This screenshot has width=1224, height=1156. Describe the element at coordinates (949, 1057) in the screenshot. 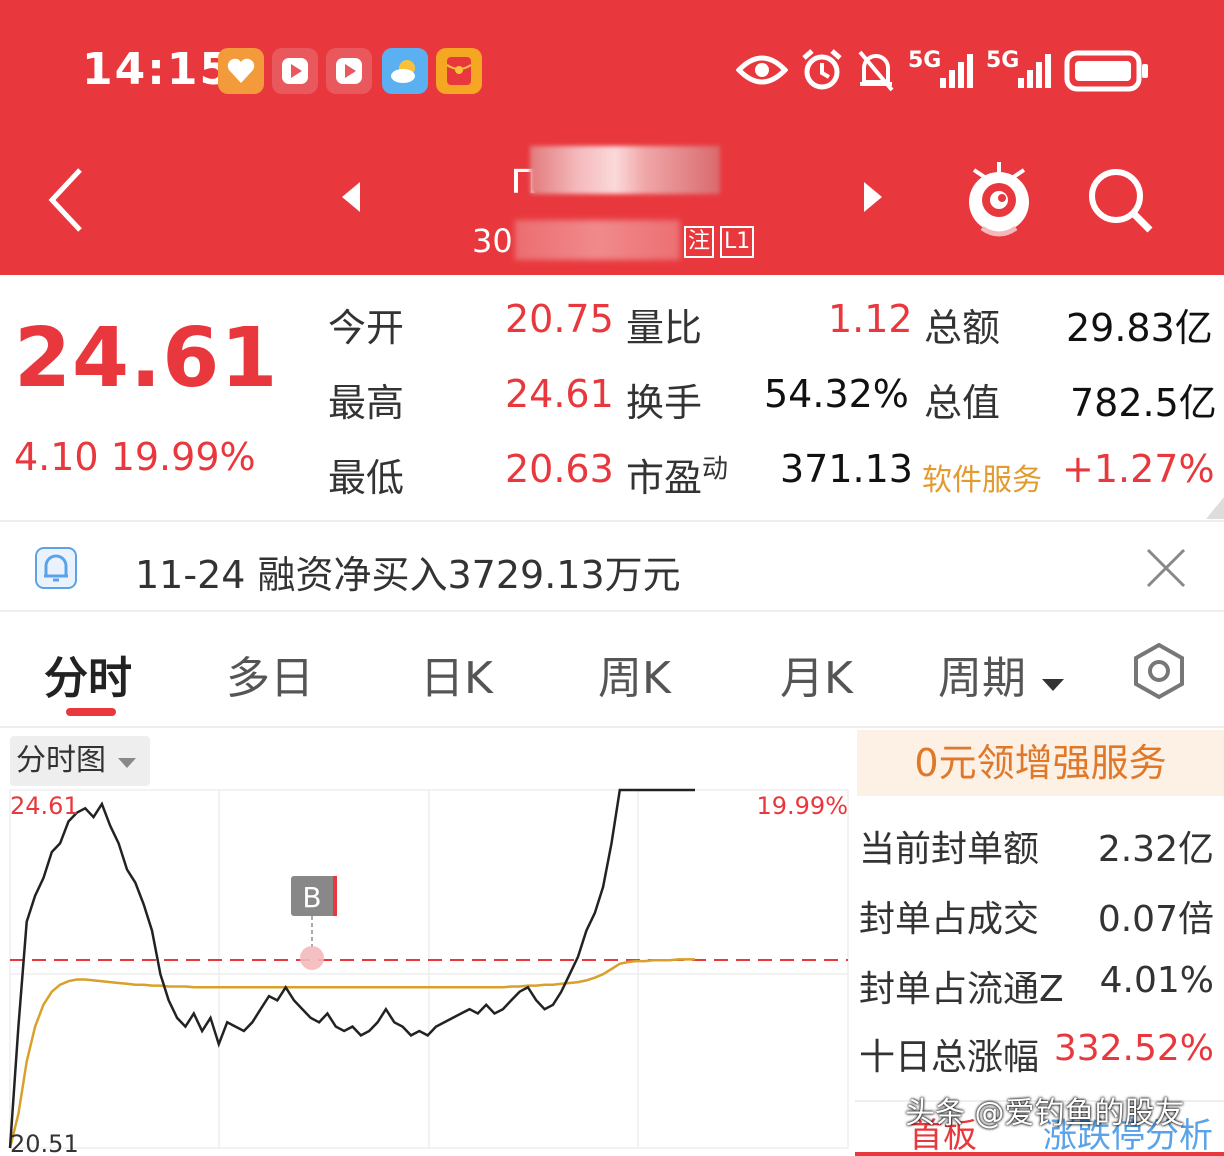

I see `ten-day-gain-label: 十日总涨幅` at that location.